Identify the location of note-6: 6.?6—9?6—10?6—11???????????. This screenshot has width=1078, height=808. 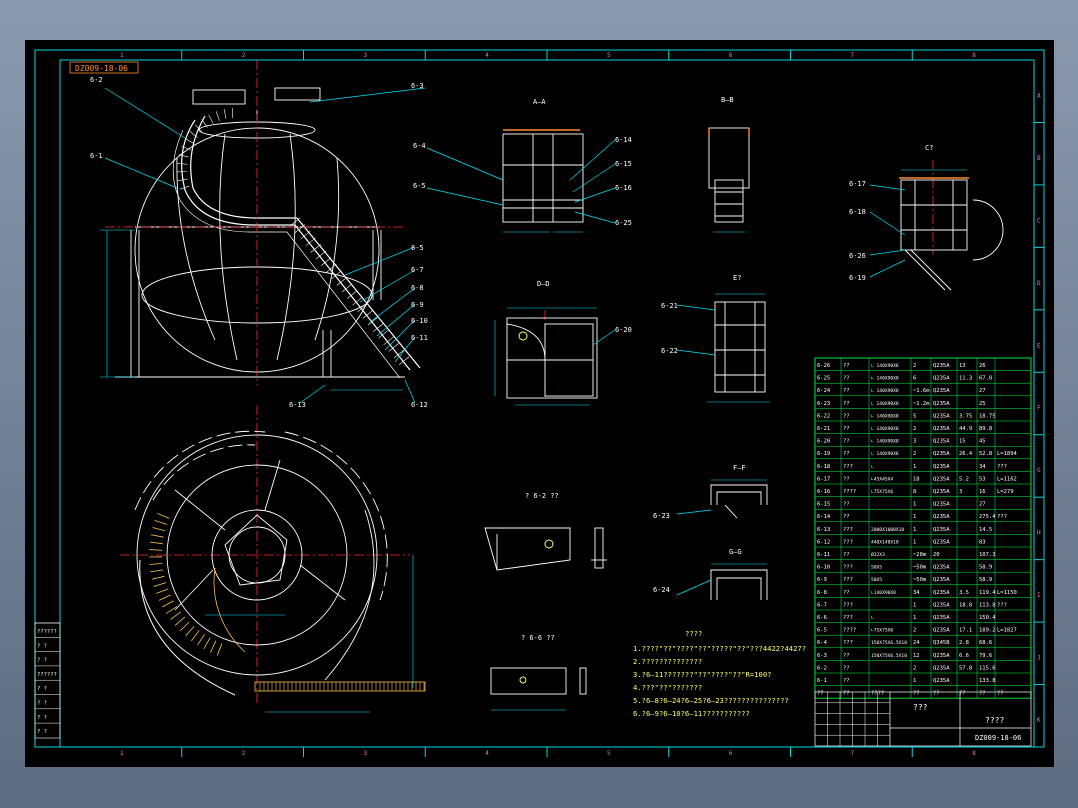
(691, 713).